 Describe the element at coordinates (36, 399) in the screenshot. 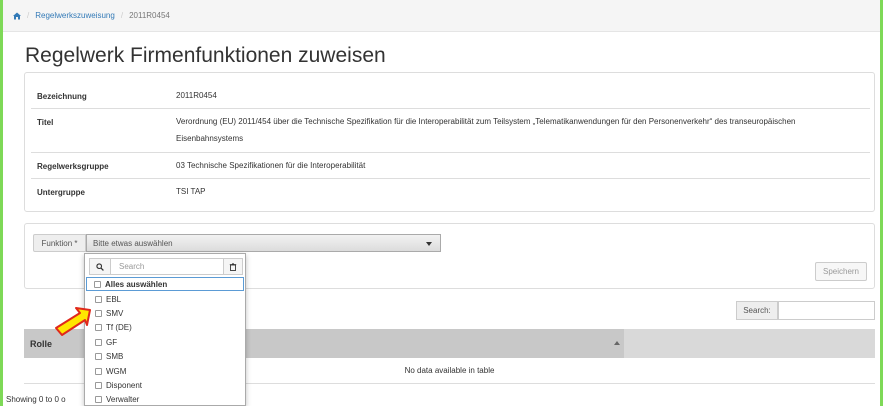

I see `table-info: Showing 0 to 0 o` at that location.